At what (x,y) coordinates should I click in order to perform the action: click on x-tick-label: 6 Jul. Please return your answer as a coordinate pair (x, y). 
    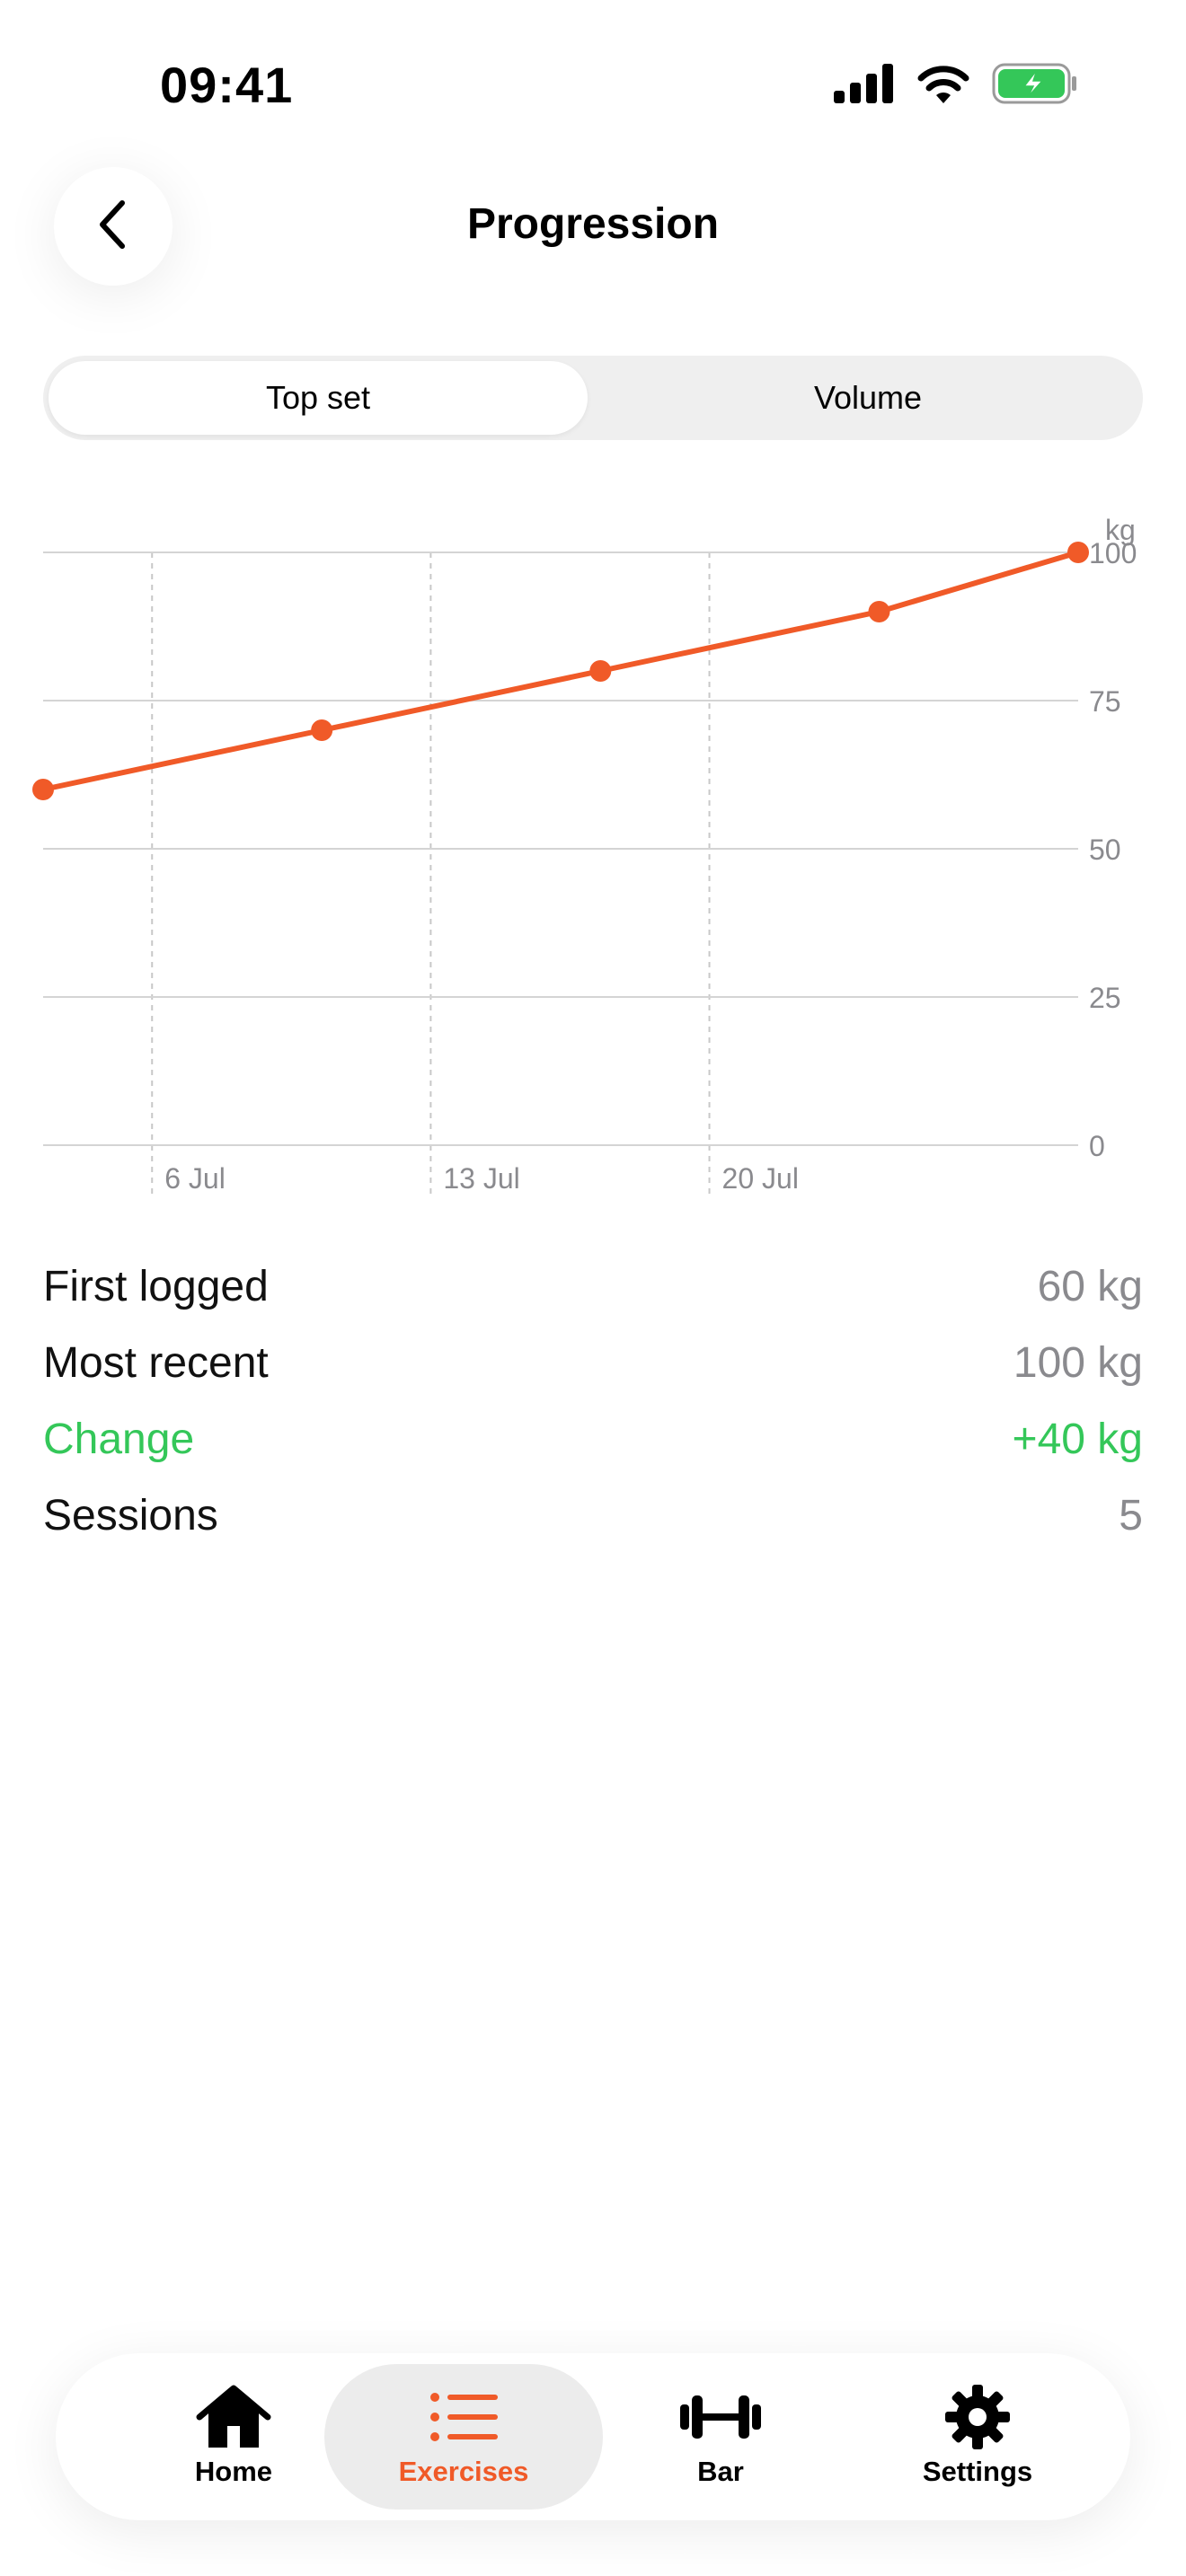
    Looking at the image, I should click on (195, 1178).